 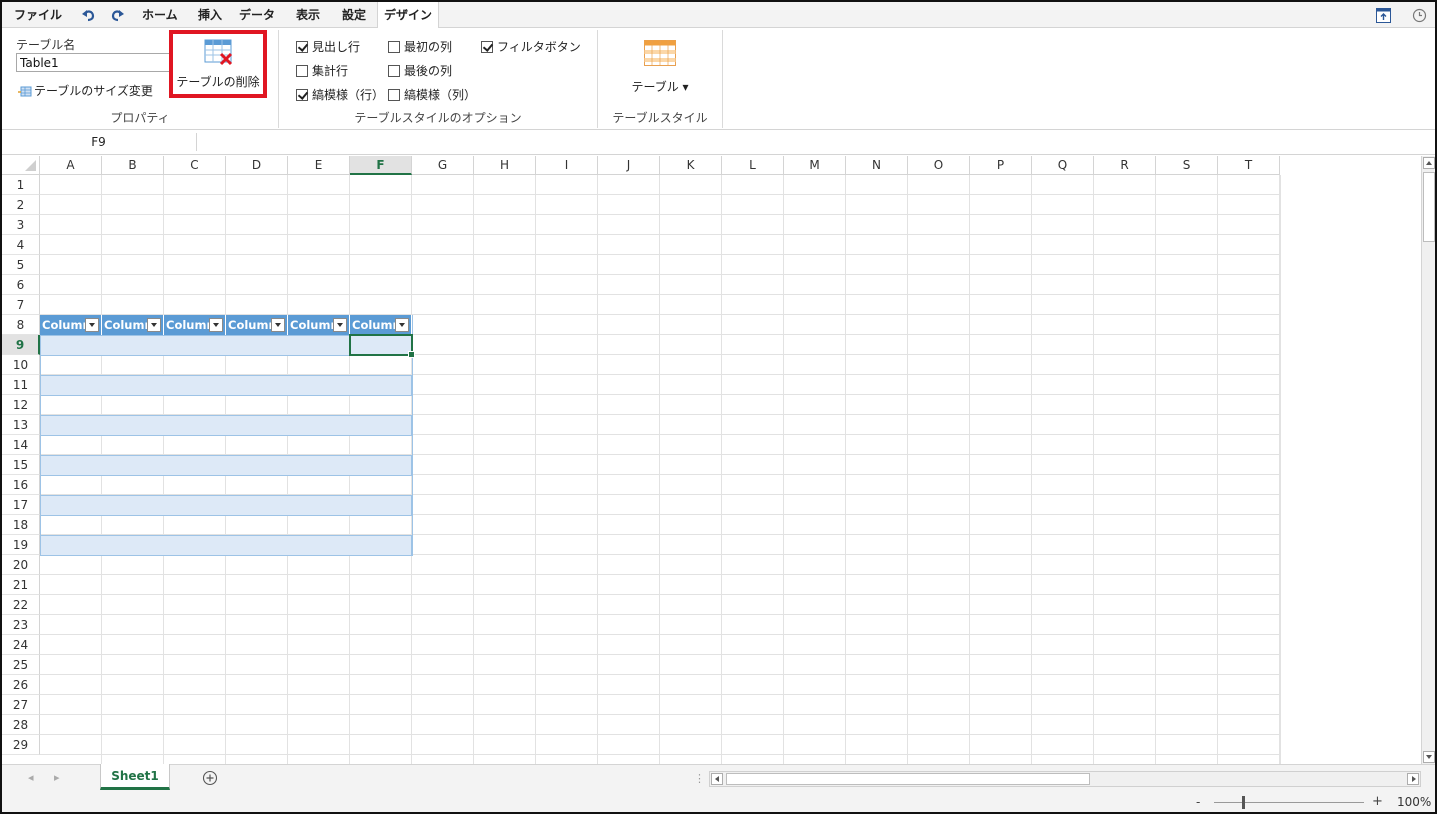 What do you see at coordinates (1428, 460) in the screenshot?
I see `vertical-scrollbar` at bounding box center [1428, 460].